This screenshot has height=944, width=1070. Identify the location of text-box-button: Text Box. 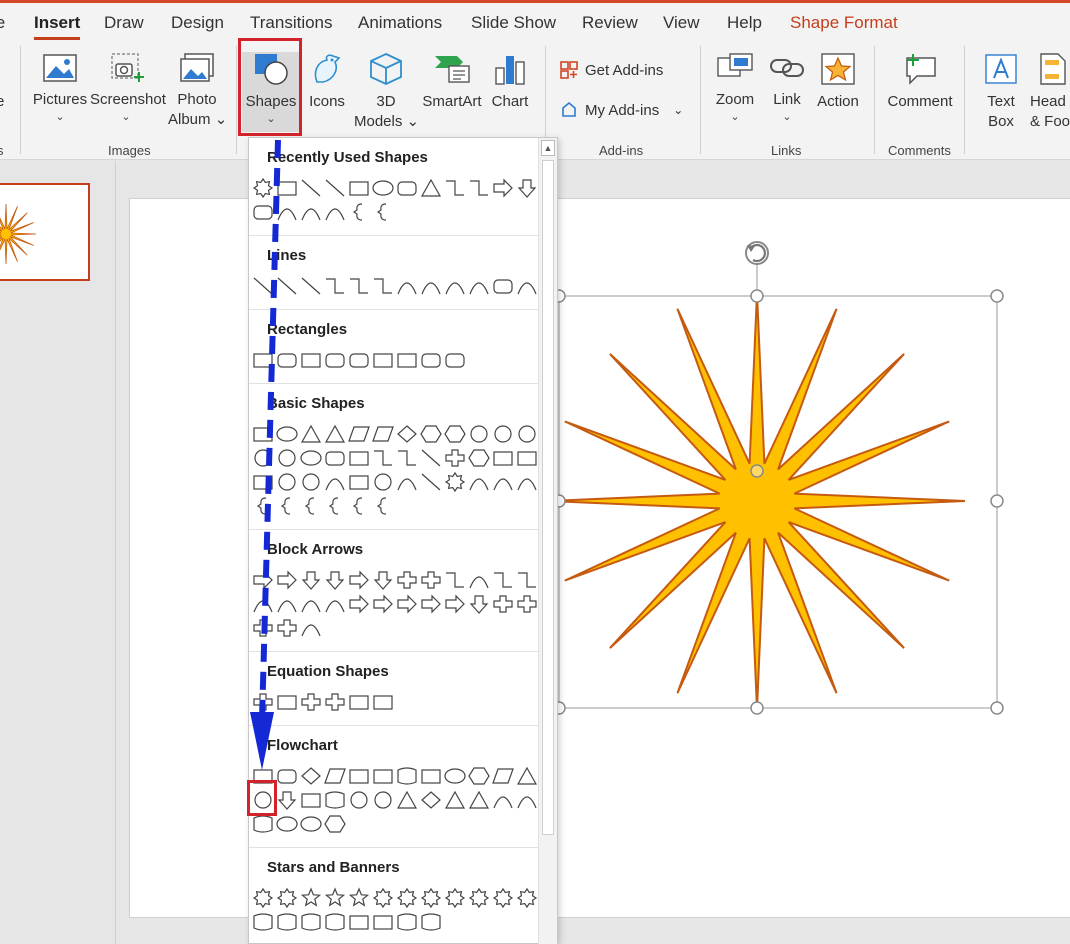
(1001, 92).